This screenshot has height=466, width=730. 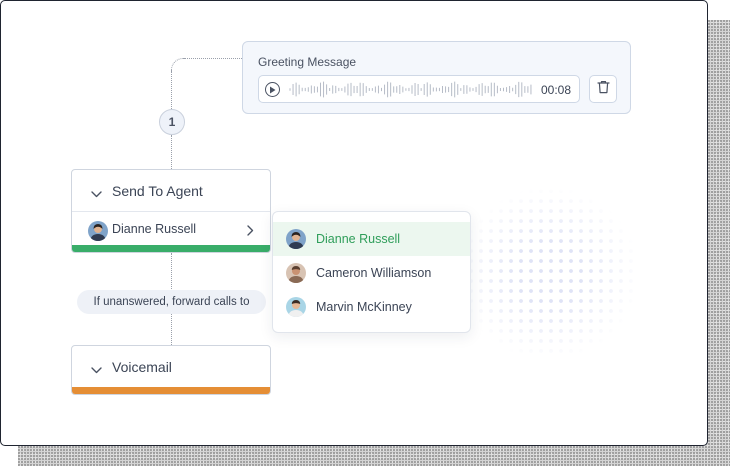 What do you see at coordinates (154, 229) in the screenshot?
I see `selected-agent-name: Dianne Russell` at bounding box center [154, 229].